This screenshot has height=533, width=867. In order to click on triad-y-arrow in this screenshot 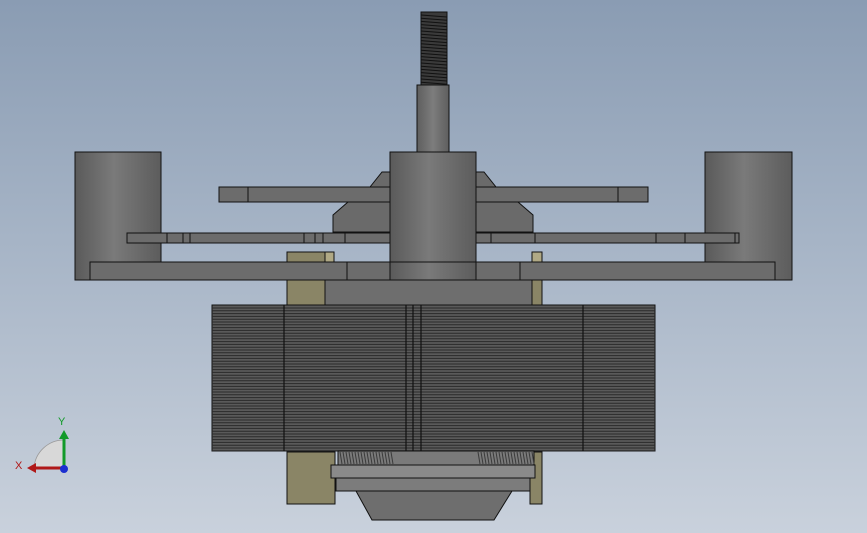, I will do `click(64, 434)`.